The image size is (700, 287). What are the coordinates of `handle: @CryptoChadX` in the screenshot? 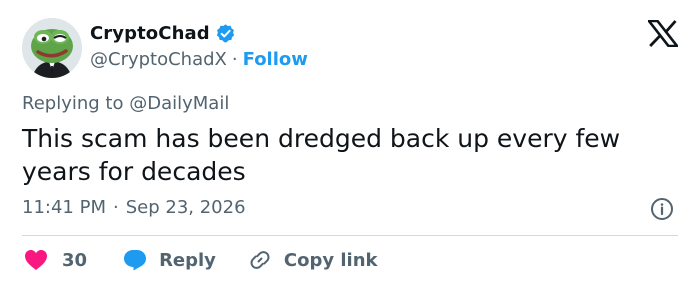 It's located at (158, 59).